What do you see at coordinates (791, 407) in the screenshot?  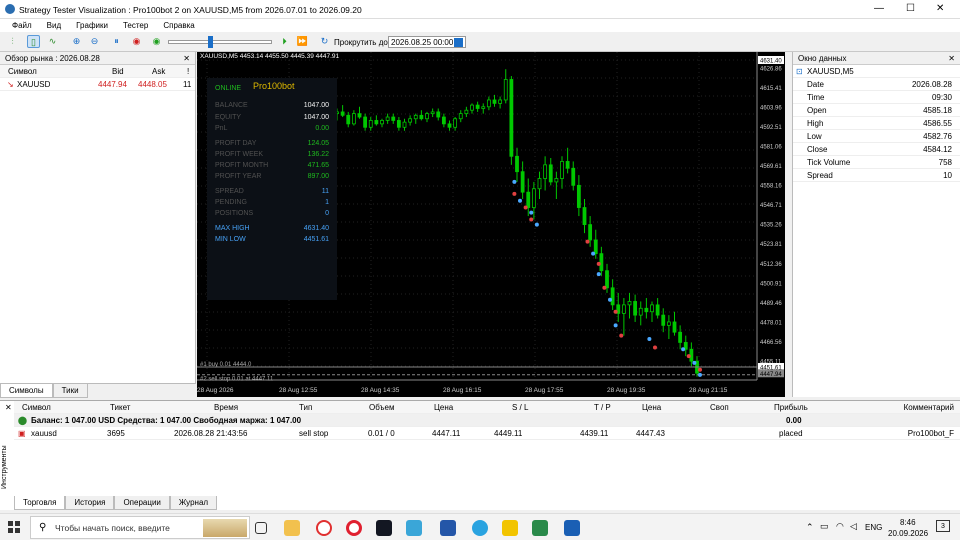 I see `column-header: Прибыль` at bounding box center [791, 407].